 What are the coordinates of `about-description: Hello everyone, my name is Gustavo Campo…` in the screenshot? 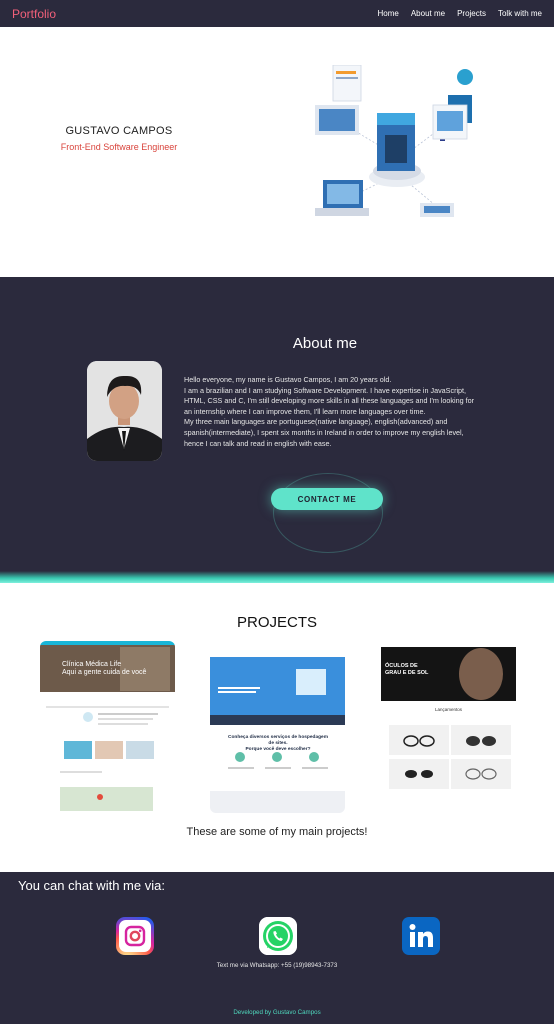 It's located at (329, 412).